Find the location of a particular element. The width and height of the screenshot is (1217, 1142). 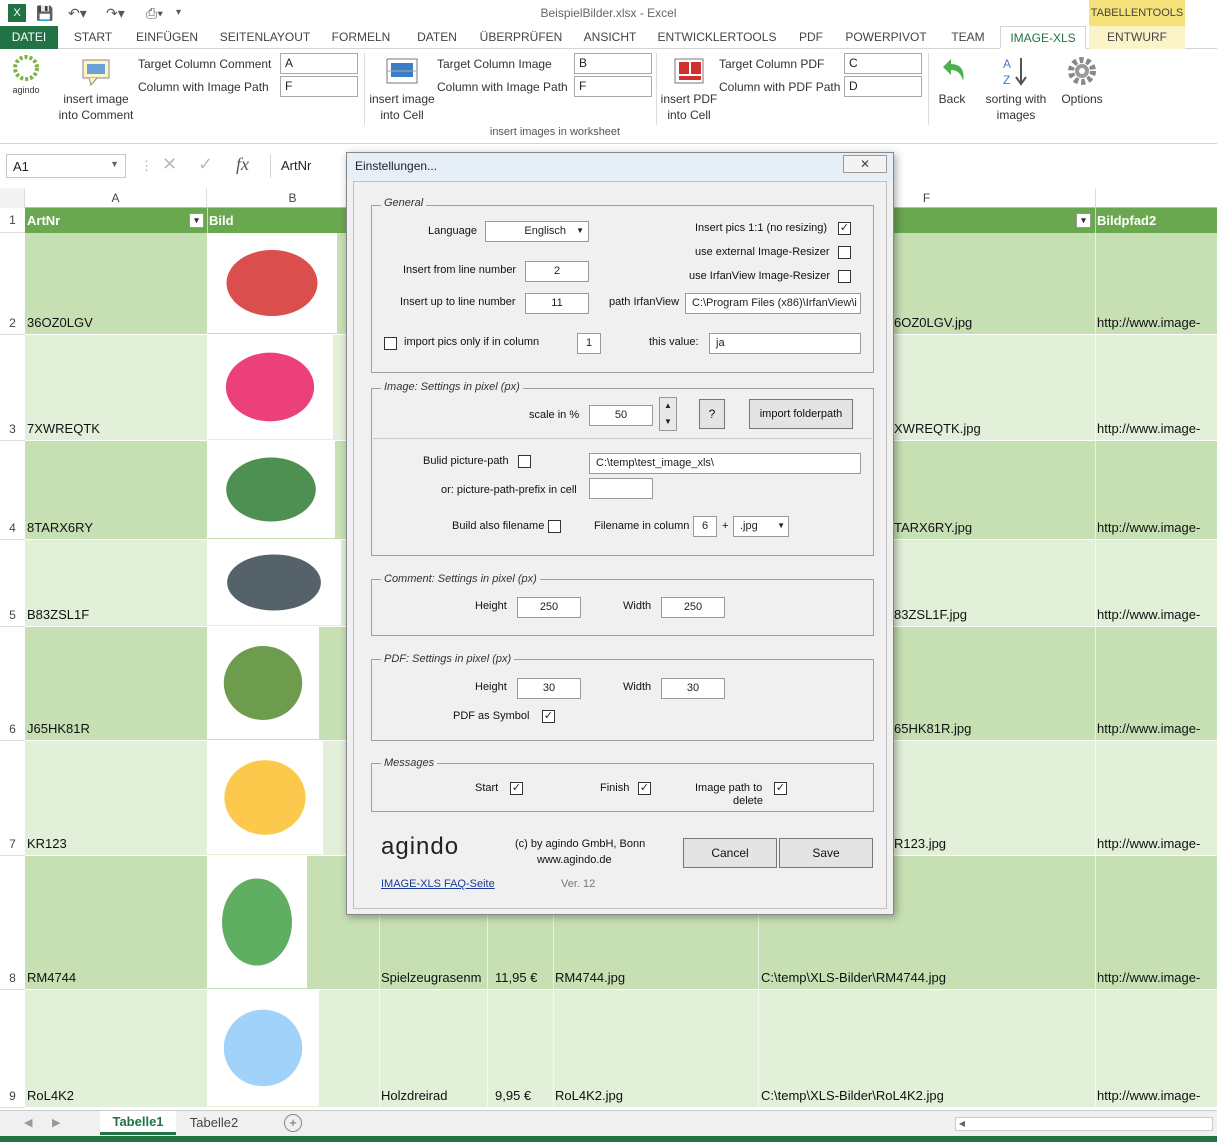

to-line-input: 11 is located at coordinates (557, 303).